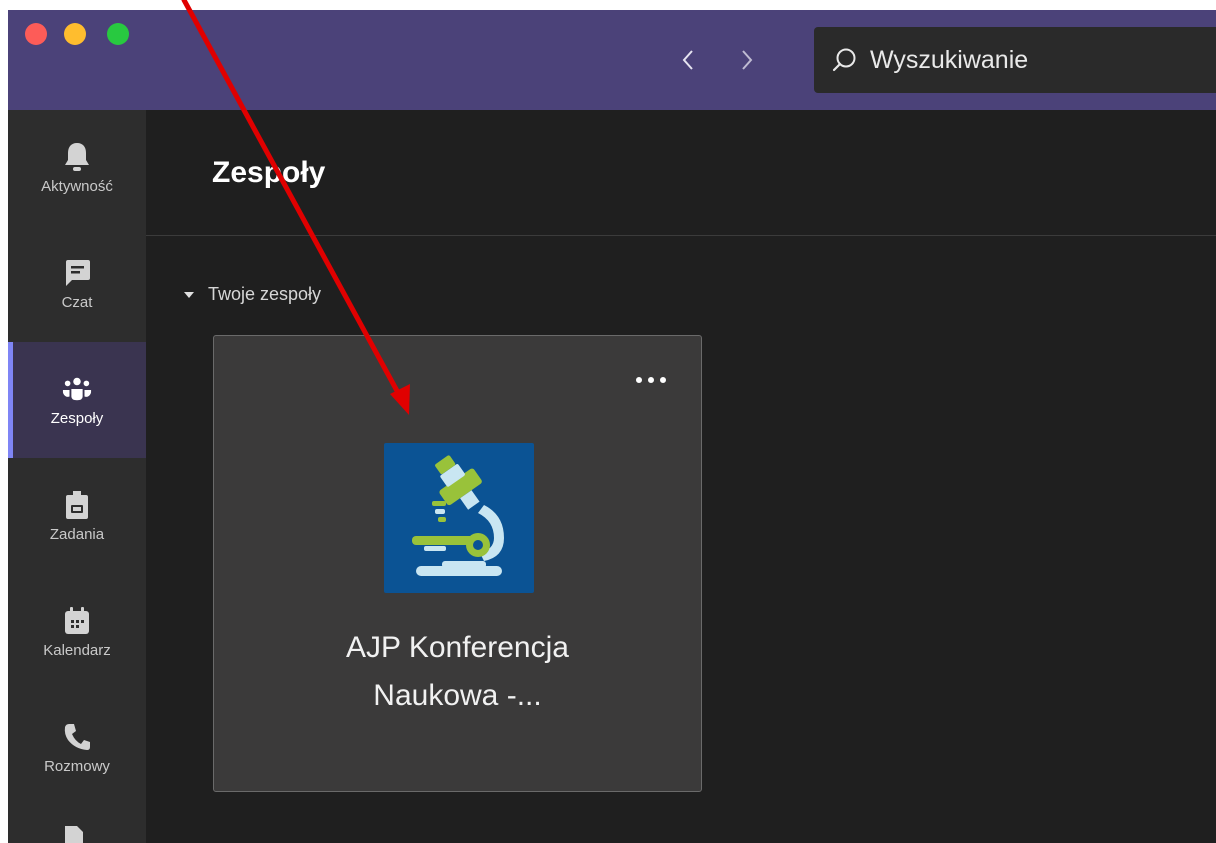 This screenshot has height=843, width=1216. What do you see at coordinates (75, 34) in the screenshot?
I see `minimize-window-button` at bounding box center [75, 34].